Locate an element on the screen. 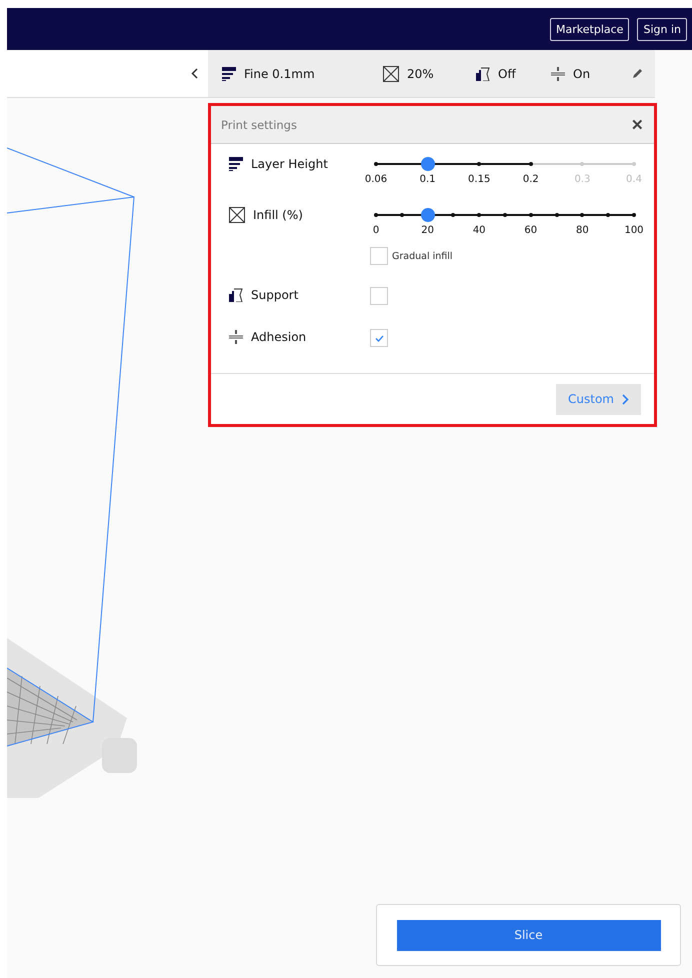 The width and height of the screenshot is (692, 978). tick-label: 0.2 is located at coordinates (530, 179).